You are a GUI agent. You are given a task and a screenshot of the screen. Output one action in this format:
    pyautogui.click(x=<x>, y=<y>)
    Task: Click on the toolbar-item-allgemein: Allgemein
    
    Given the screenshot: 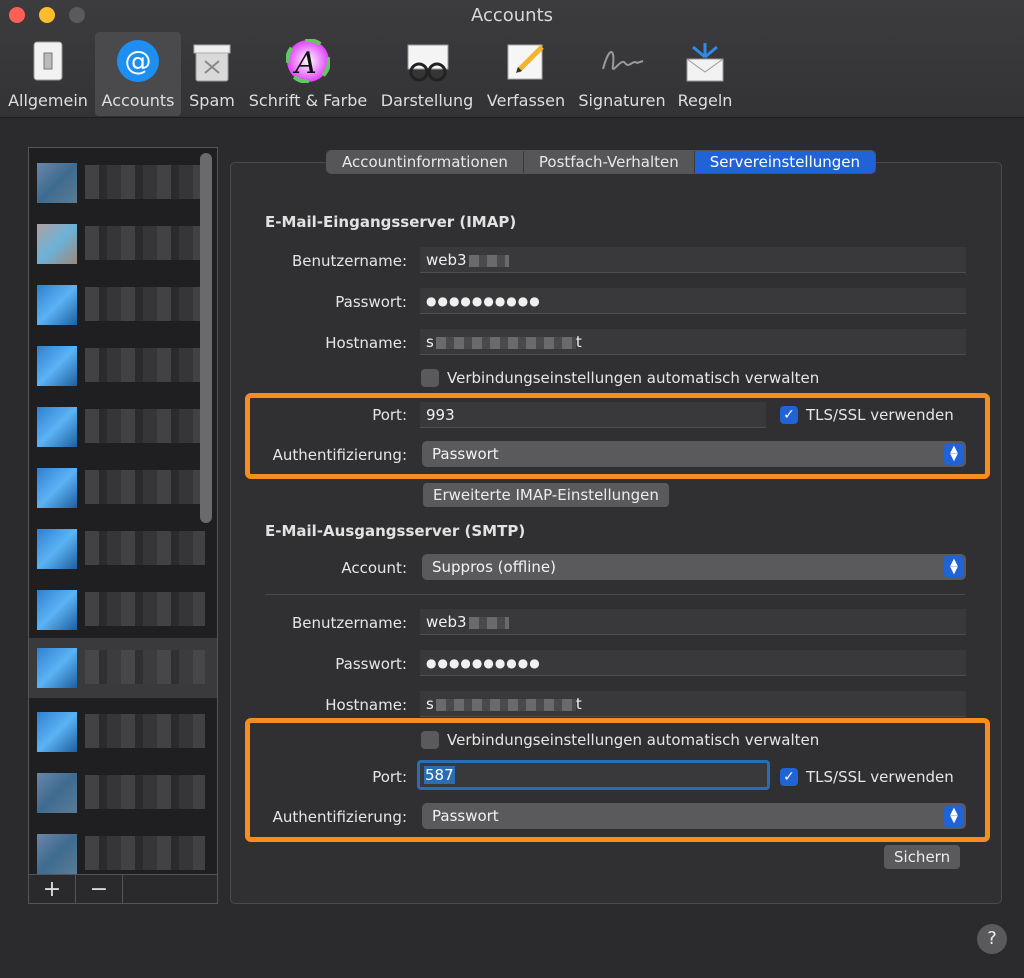 What is the action you would take?
    pyautogui.click(x=48, y=74)
    